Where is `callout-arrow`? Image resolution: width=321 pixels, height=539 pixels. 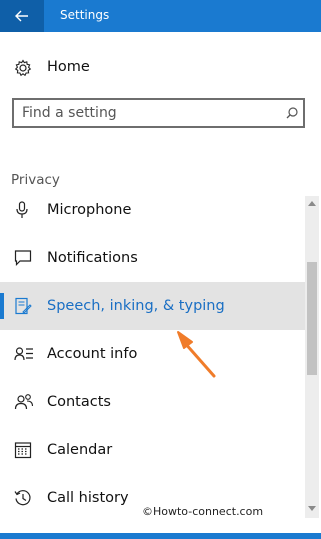 callout-arrow is located at coordinates (196, 354).